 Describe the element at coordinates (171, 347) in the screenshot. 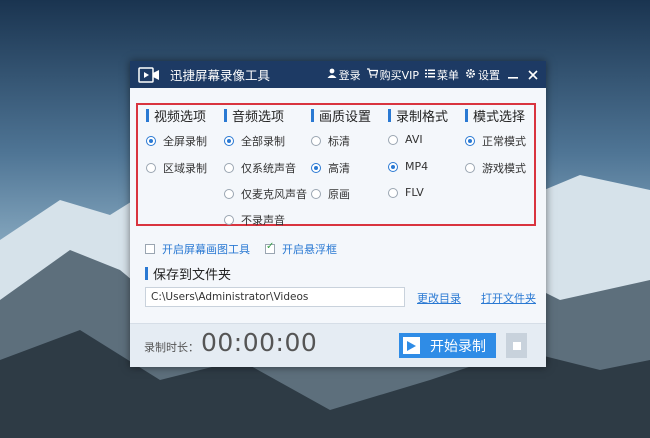

I see `duration-label: 录制时长：` at that location.